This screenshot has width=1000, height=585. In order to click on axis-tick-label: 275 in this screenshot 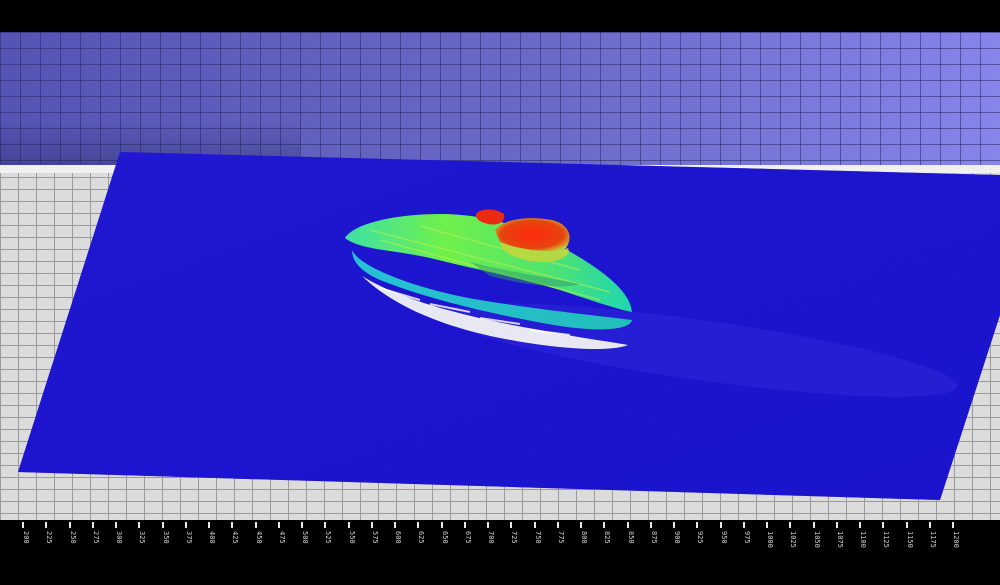, I will do `click(96, 537)`.